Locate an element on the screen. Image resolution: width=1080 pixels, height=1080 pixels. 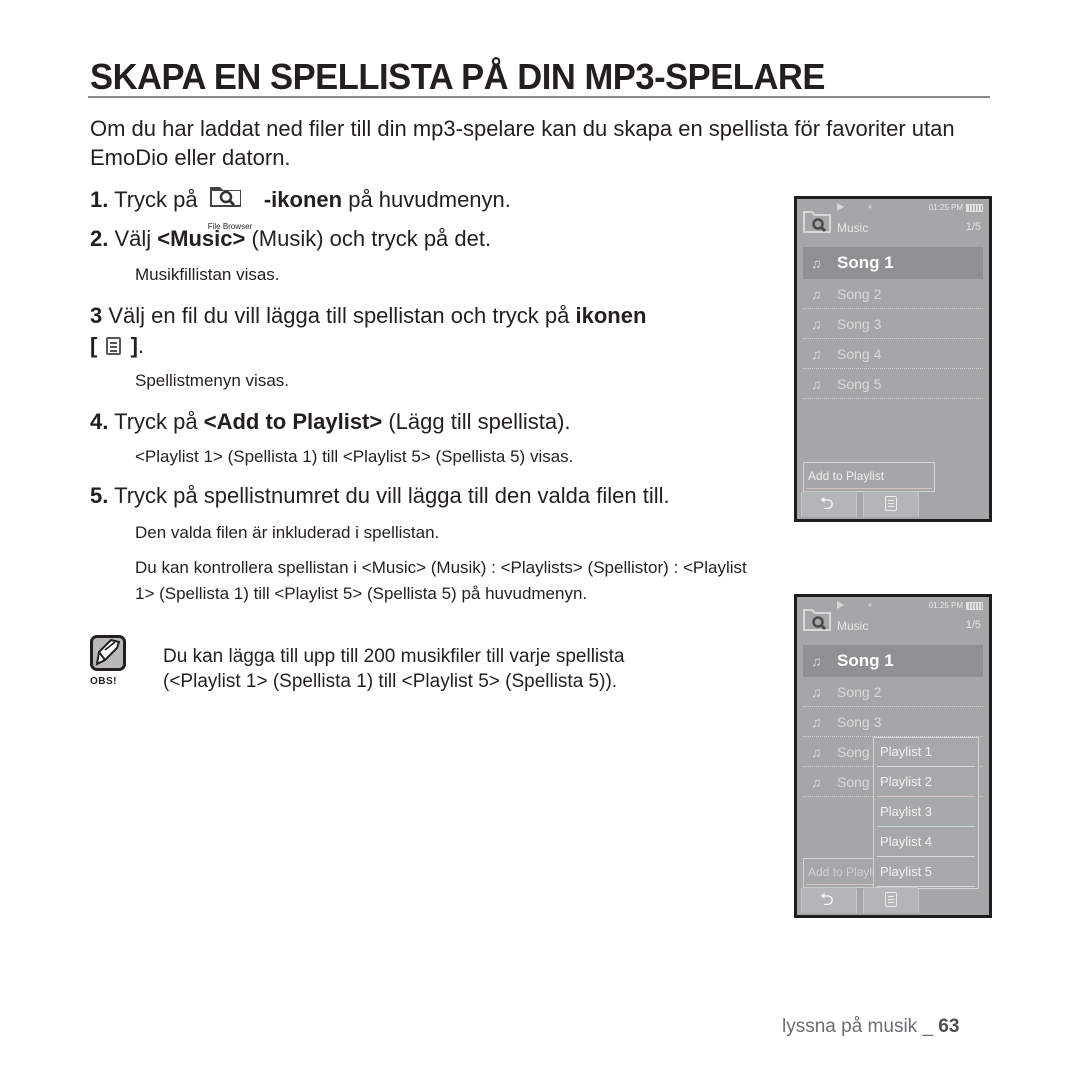
song-item: ♫ Song 5 is located at coordinates (893, 384).